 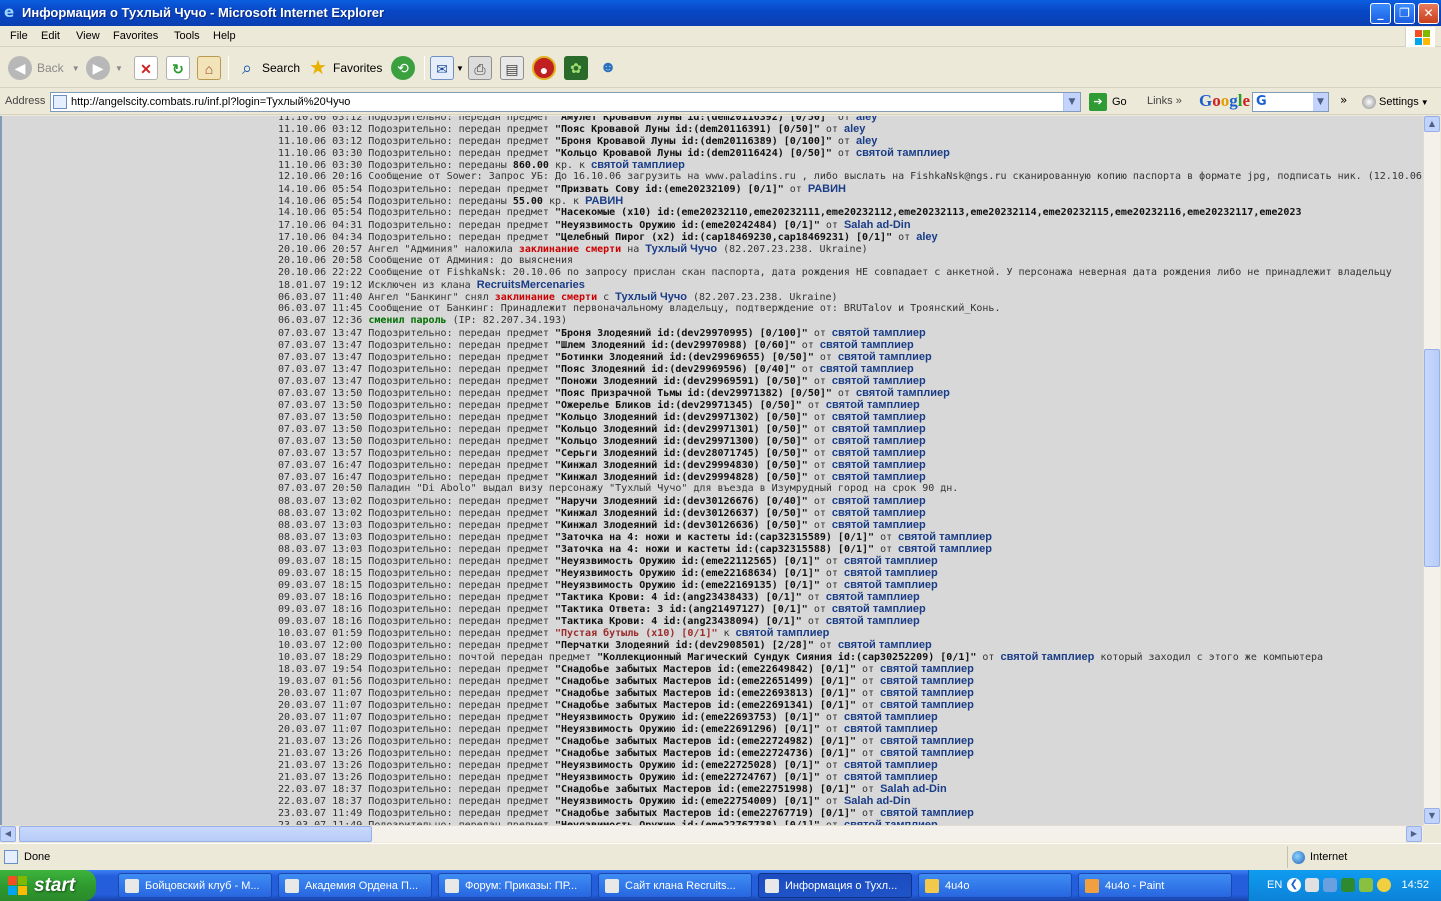 What do you see at coordinates (119, 68) in the screenshot?
I see `forward-dropdown-icon: ▼` at bounding box center [119, 68].